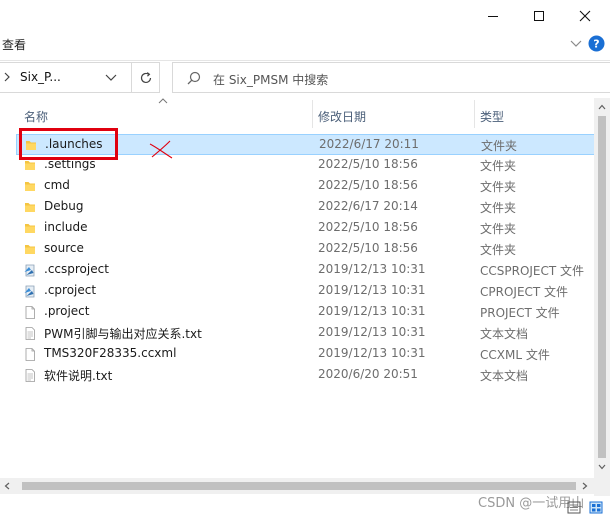 The width and height of the screenshot is (610, 518). Describe the element at coordinates (271, 80) in the screenshot. I see `search-placeholder: 在 Six_PMSM 中搜索` at that location.